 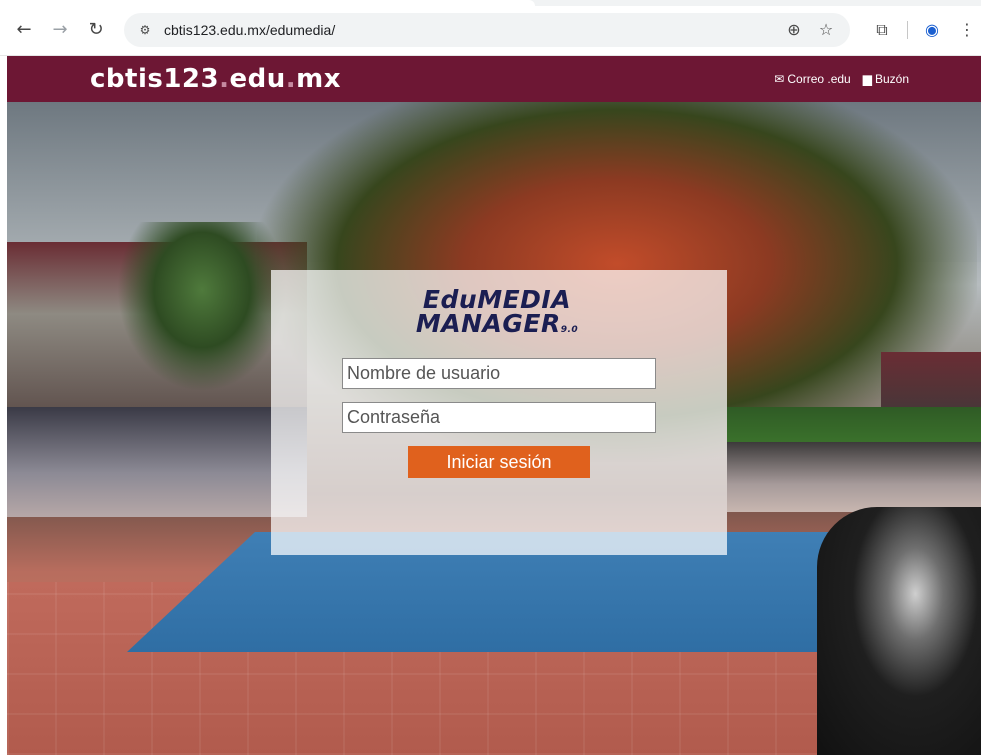 What do you see at coordinates (826, 30) in the screenshot?
I see `bookmark-star-icon: ☆` at bounding box center [826, 30].